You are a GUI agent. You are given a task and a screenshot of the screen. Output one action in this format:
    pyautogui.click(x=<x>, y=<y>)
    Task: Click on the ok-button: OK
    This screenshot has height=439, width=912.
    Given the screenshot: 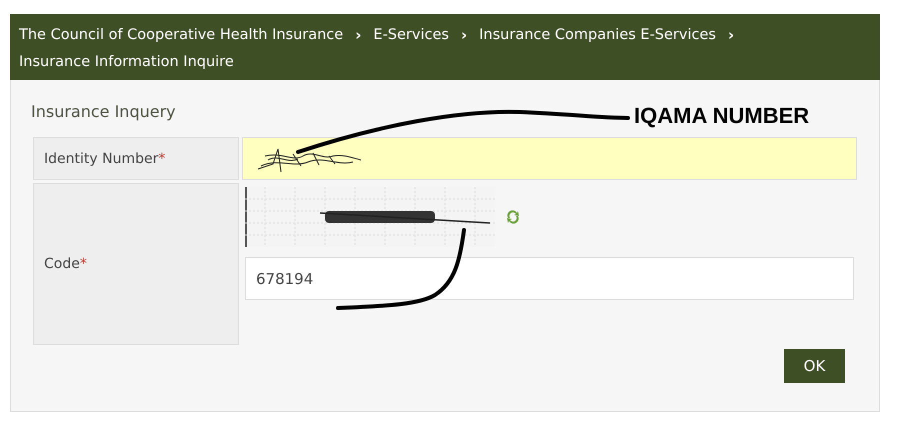 What is the action you would take?
    pyautogui.click(x=814, y=366)
    